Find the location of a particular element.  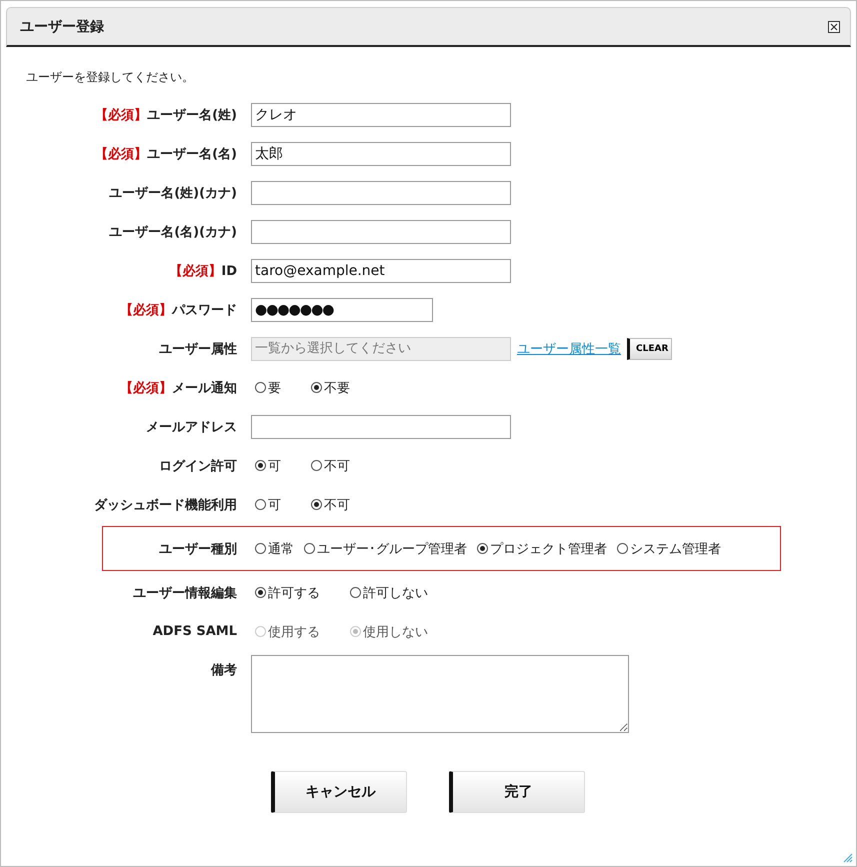

radio-option: 要 is located at coordinates (266, 387).